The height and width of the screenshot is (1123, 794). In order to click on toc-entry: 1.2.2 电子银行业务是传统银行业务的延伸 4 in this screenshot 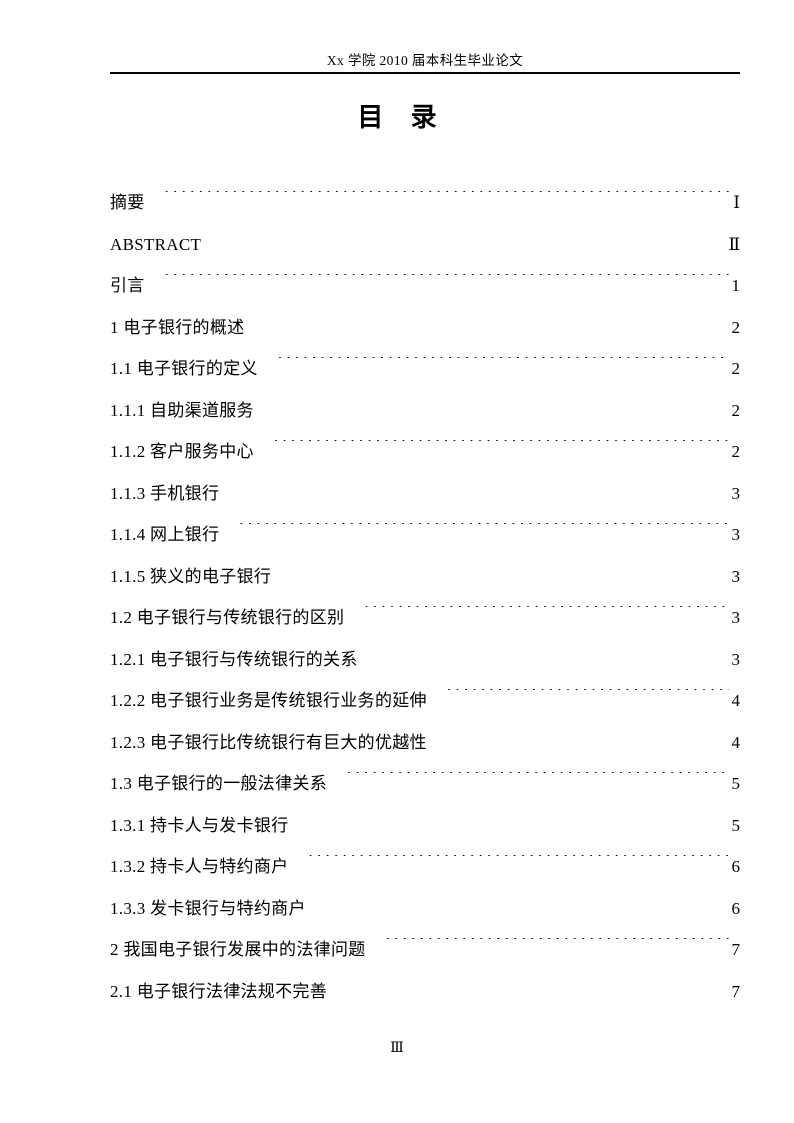, I will do `click(425, 701)`.